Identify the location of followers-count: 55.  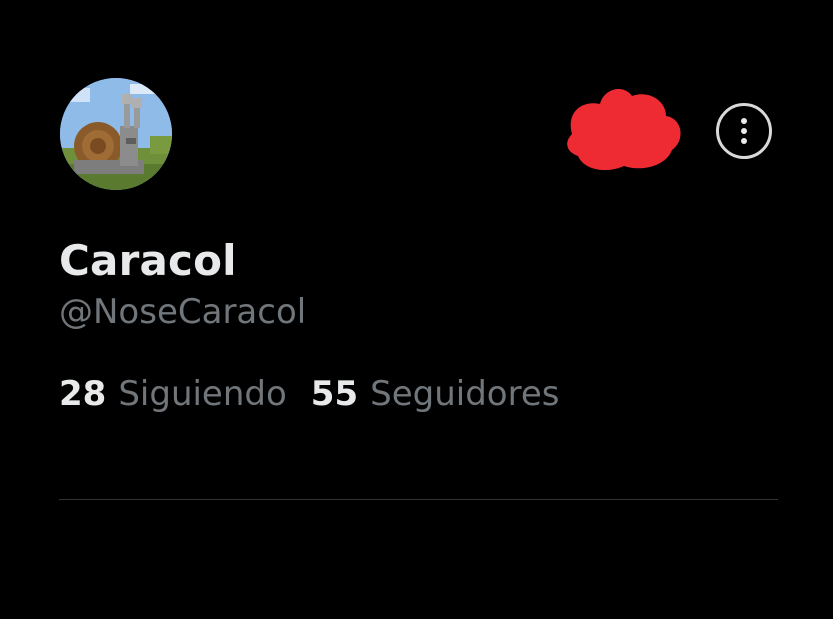
(334, 394).